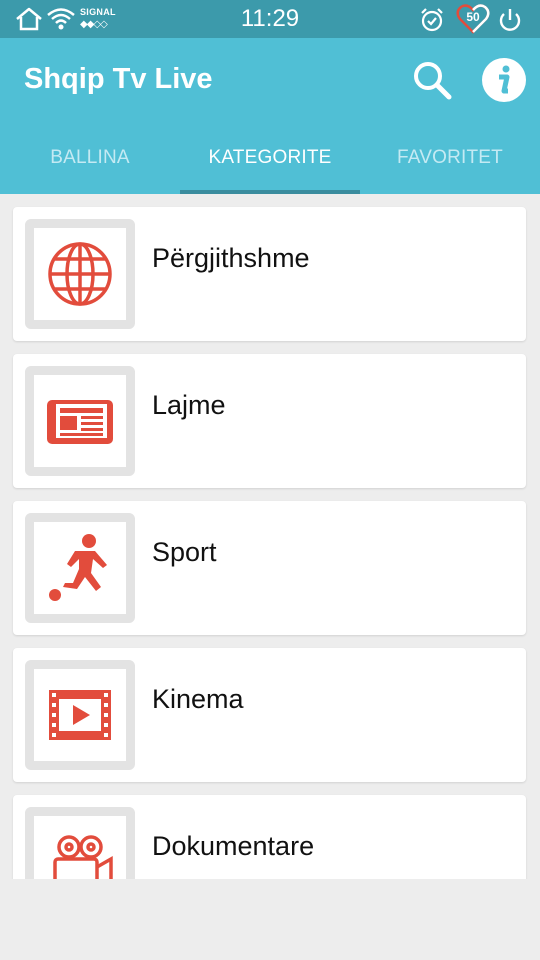  Describe the element at coordinates (432, 20) in the screenshot. I see `alarm-icon` at that location.